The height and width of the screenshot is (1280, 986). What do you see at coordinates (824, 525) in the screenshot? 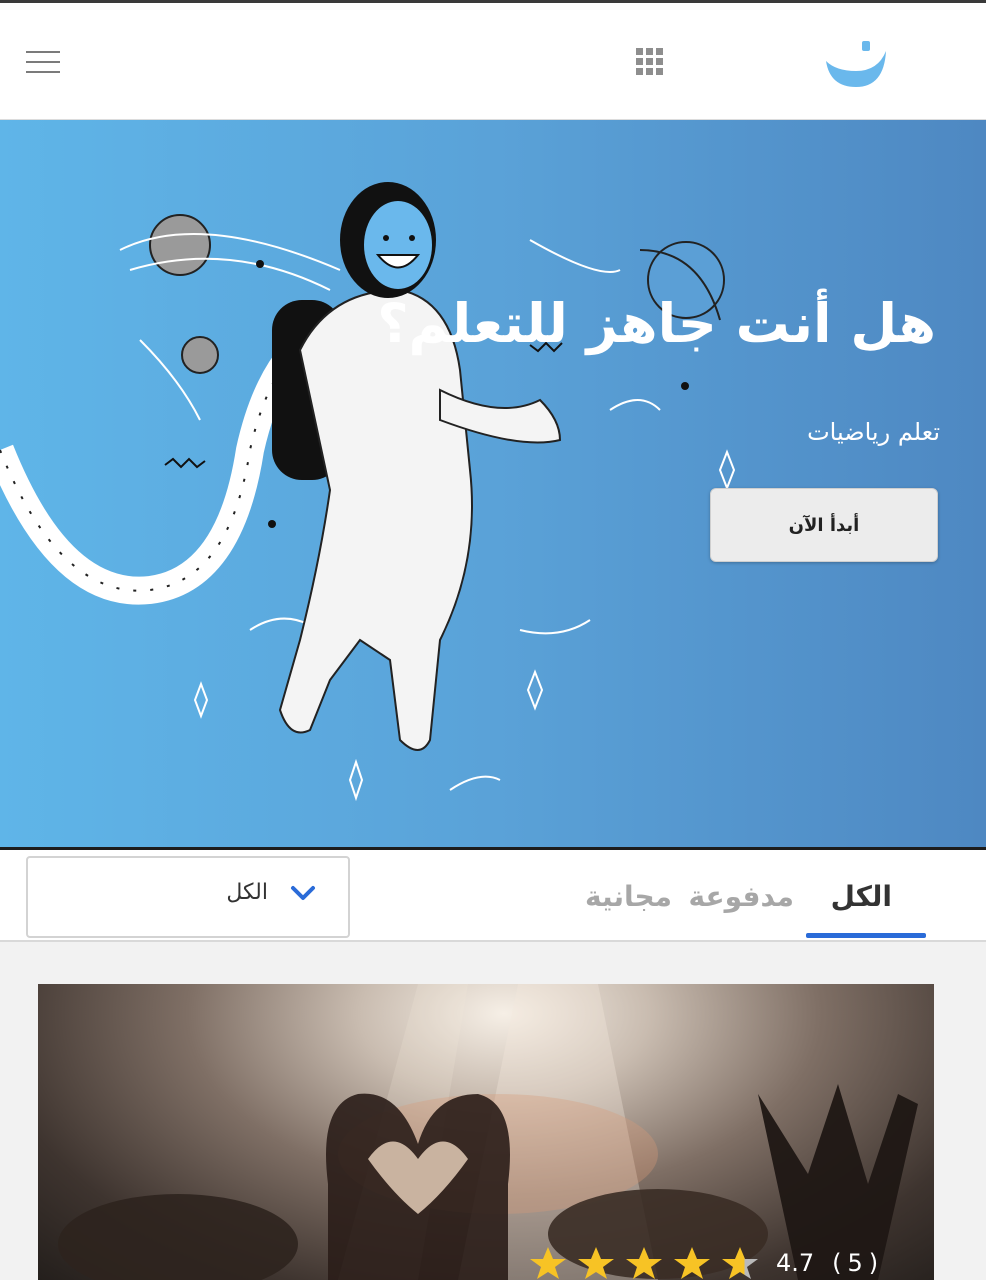
I see `start-now-button: أبدأ الآن` at bounding box center [824, 525].